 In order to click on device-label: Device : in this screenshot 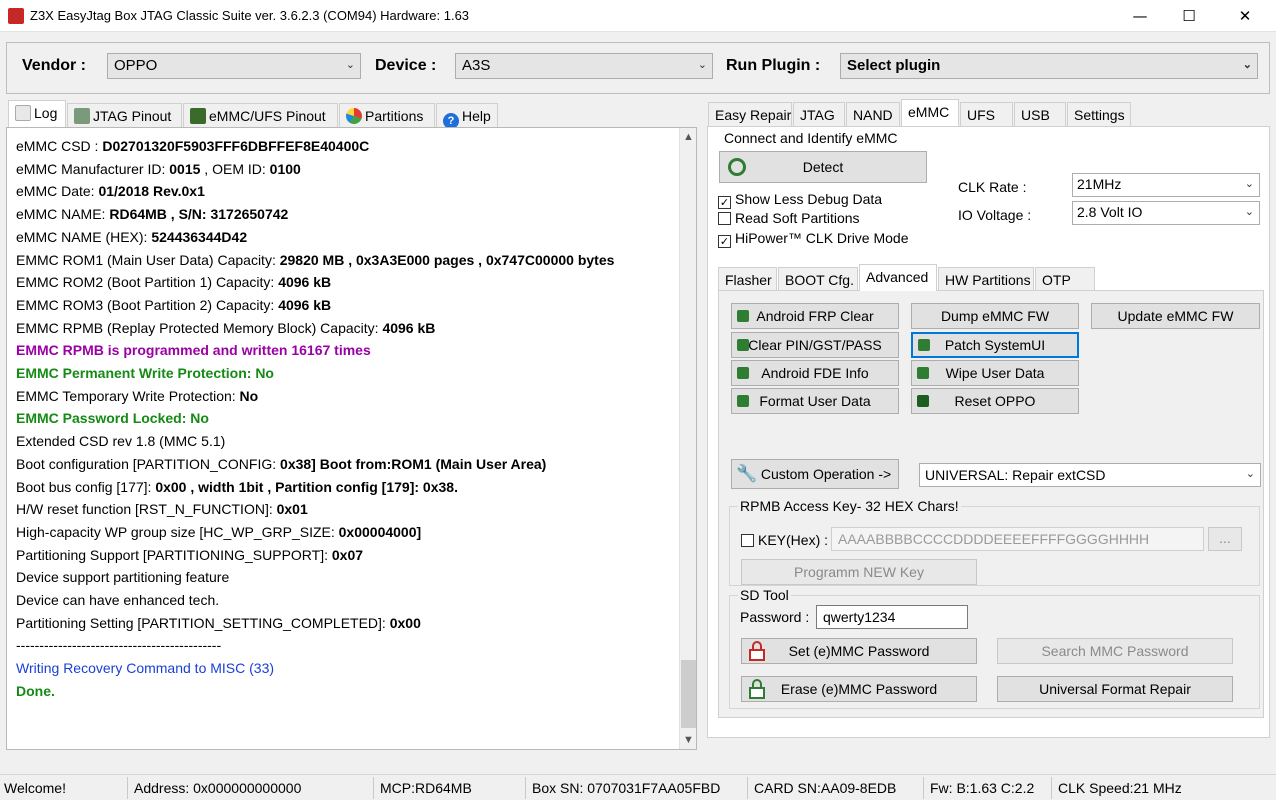, I will do `click(406, 65)`.